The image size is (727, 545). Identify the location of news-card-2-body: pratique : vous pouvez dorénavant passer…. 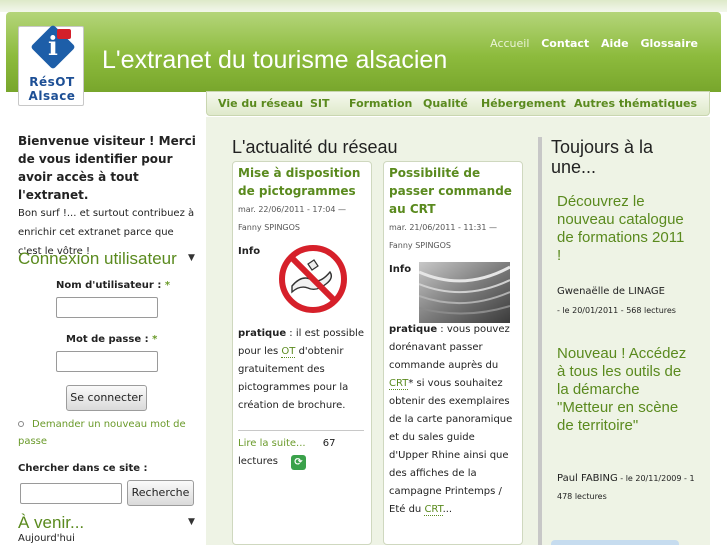
(452, 420).